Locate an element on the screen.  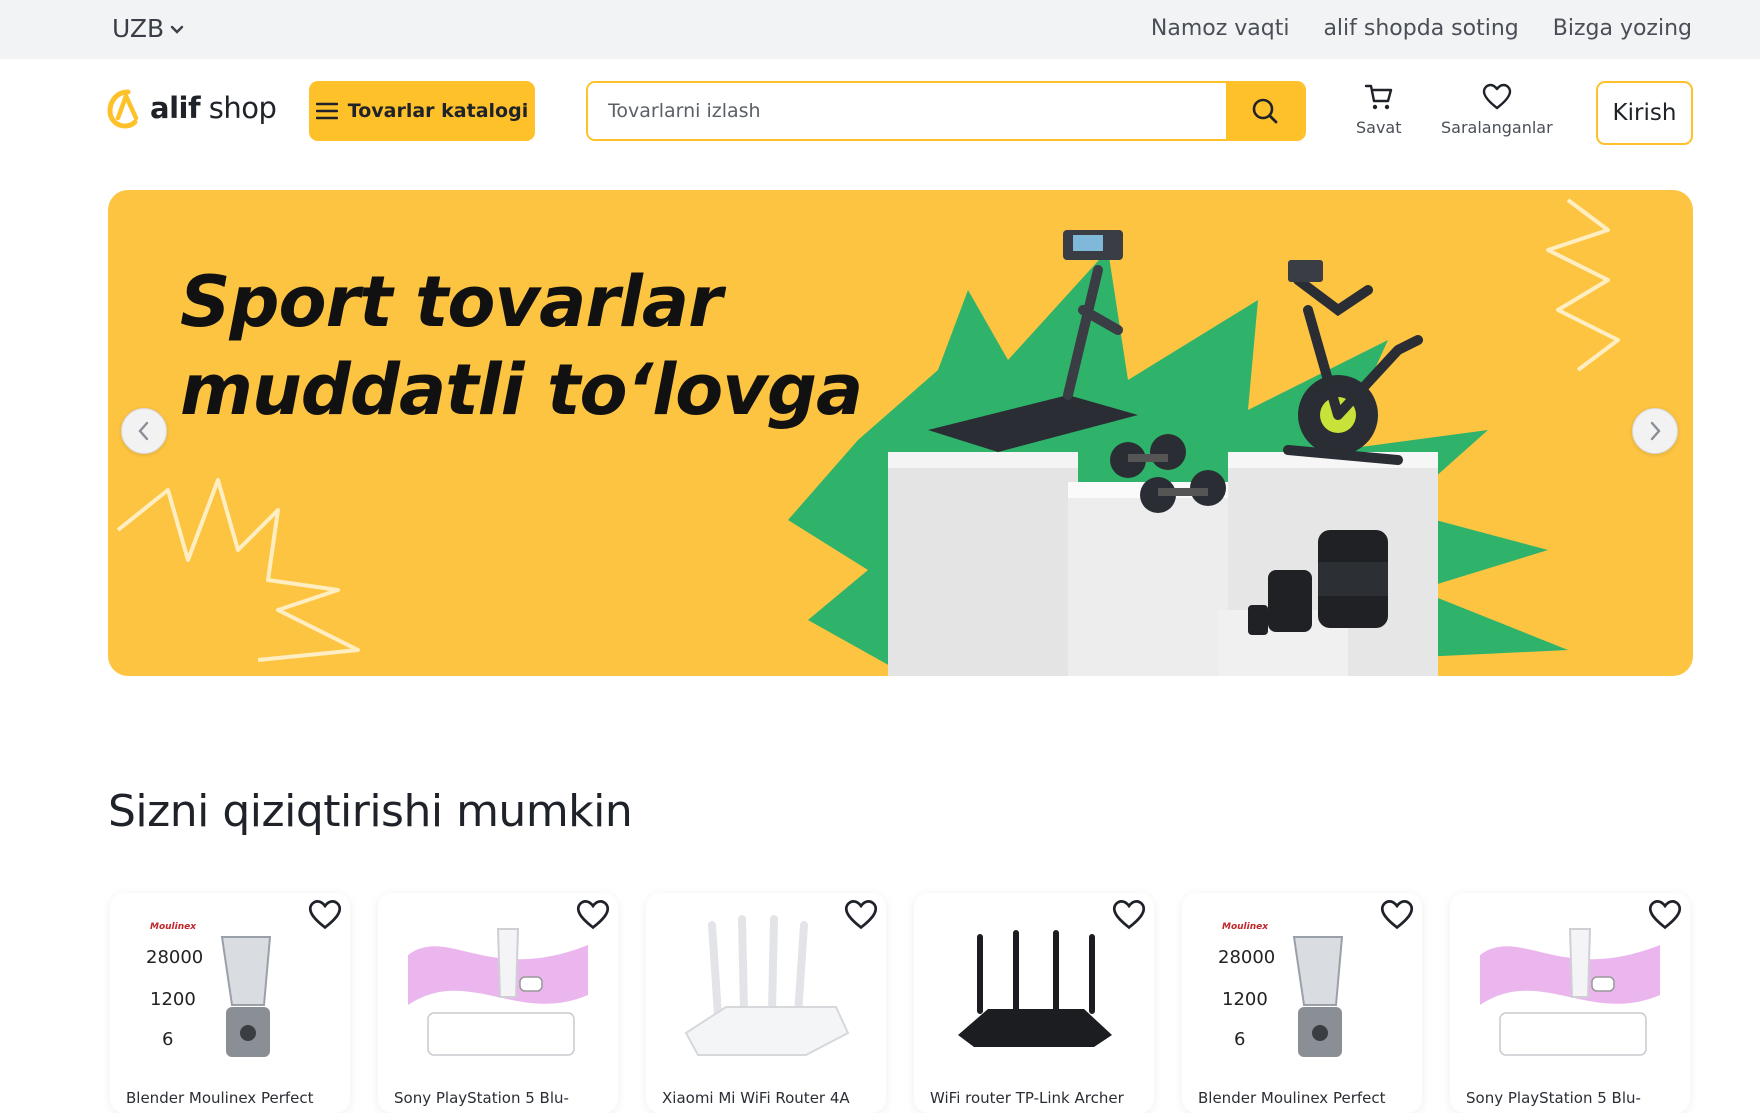
search-icon is located at coordinates (1265, 111).